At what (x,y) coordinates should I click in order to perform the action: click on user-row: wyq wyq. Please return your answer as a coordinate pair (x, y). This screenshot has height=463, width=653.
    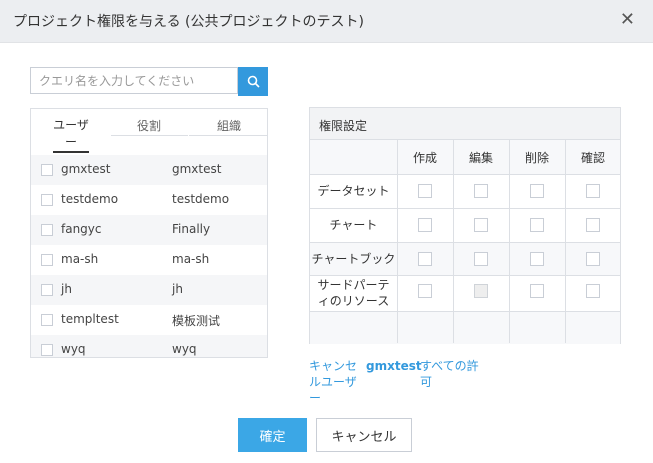
    Looking at the image, I should click on (149, 346).